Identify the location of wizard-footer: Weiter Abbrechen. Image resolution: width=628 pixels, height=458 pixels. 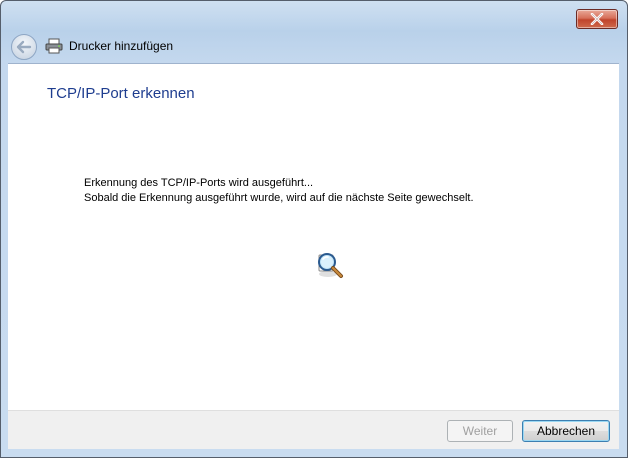
(313, 429).